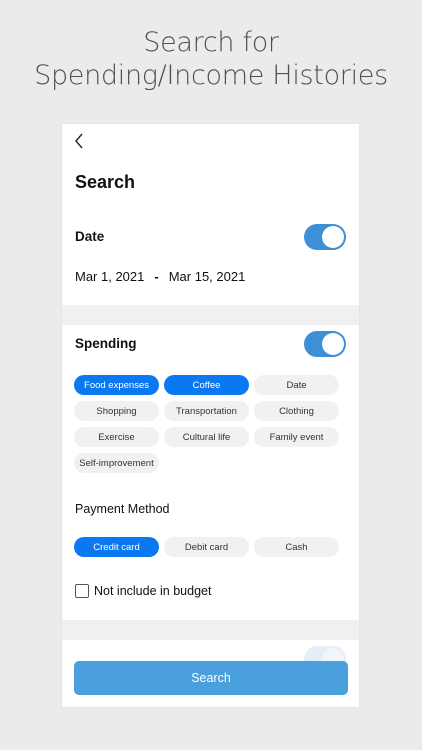 The height and width of the screenshot is (750, 422). I want to click on date-toggle, so click(325, 237).